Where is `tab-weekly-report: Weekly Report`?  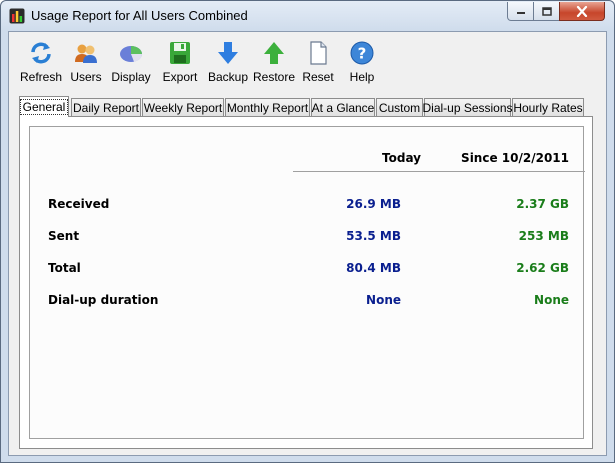 tab-weekly-report: Weekly Report is located at coordinates (183, 107).